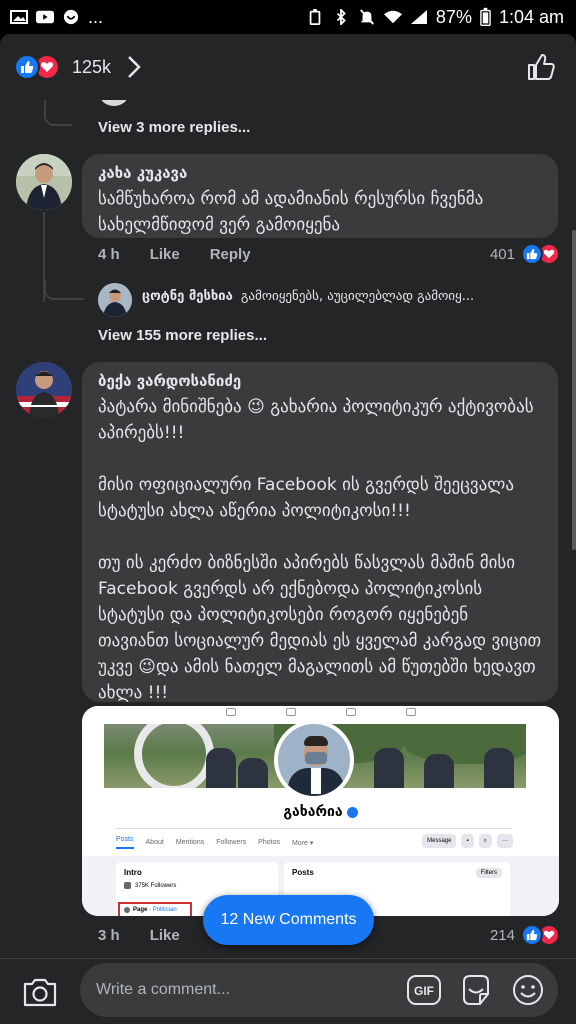  I want to click on filters-button: Filters, so click(488, 873).